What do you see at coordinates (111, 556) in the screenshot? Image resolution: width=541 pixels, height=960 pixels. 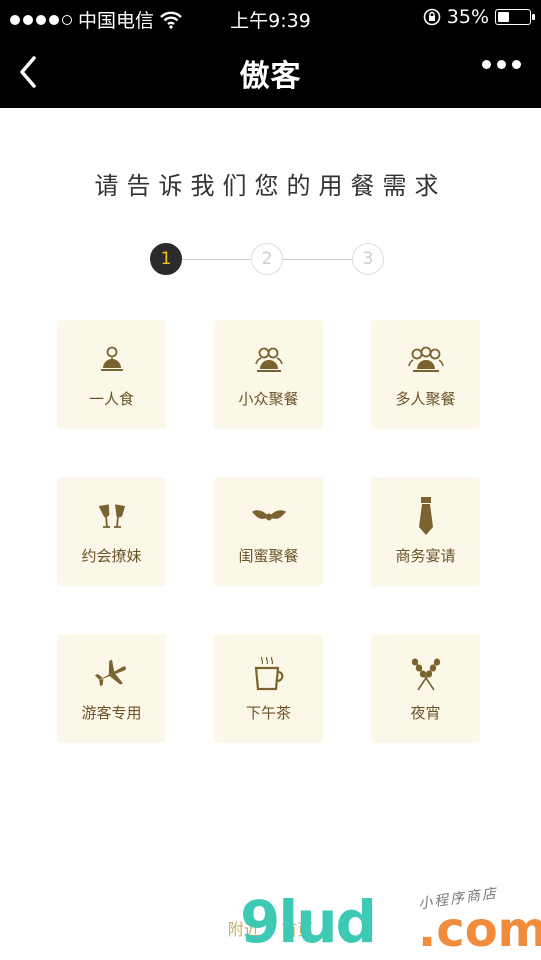 I see `option-label: 约会撩妹` at bounding box center [111, 556].